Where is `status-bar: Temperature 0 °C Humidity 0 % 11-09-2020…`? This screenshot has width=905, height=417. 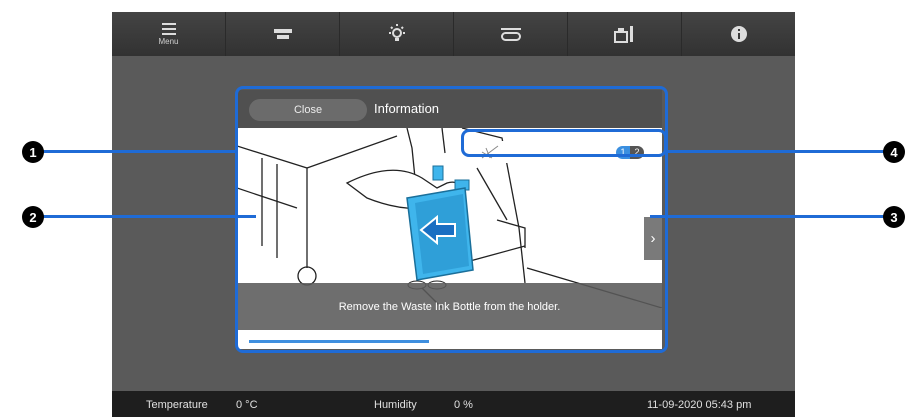
status-bar: Temperature 0 °C Humidity 0 % 11-09-2020… is located at coordinates (453, 404).